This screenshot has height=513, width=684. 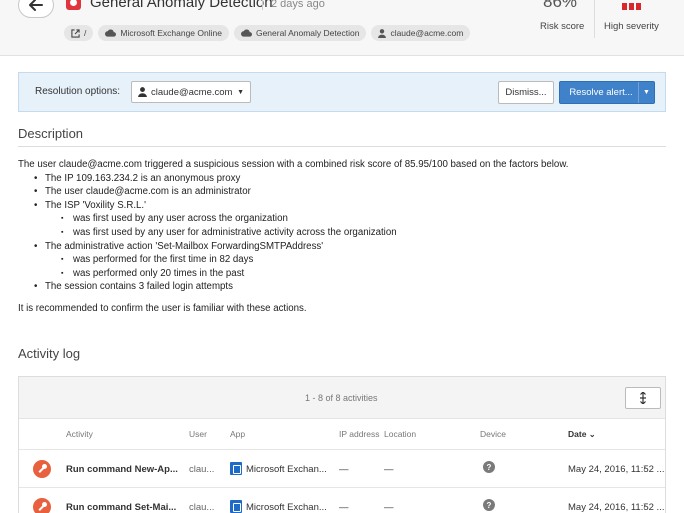 I want to click on expand-vertical-icon, so click(x=643, y=398).